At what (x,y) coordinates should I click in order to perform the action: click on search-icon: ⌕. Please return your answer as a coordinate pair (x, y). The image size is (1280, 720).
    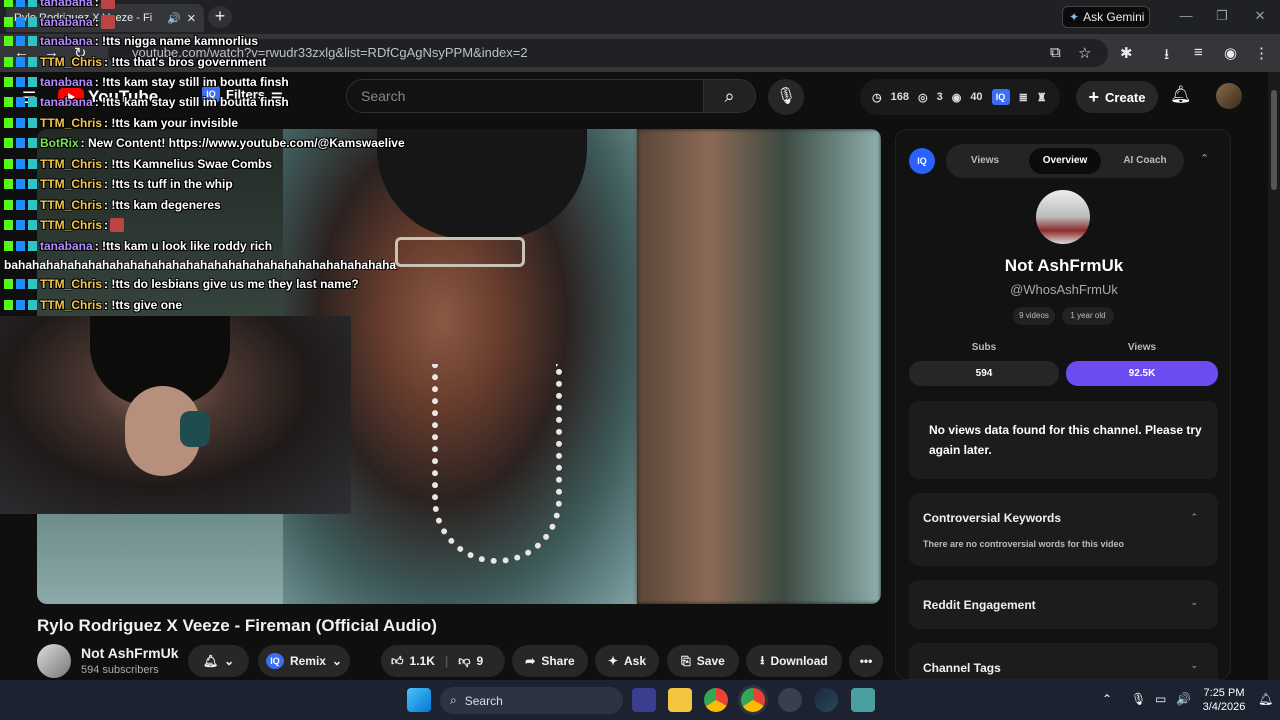
    Looking at the image, I should click on (729, 96).